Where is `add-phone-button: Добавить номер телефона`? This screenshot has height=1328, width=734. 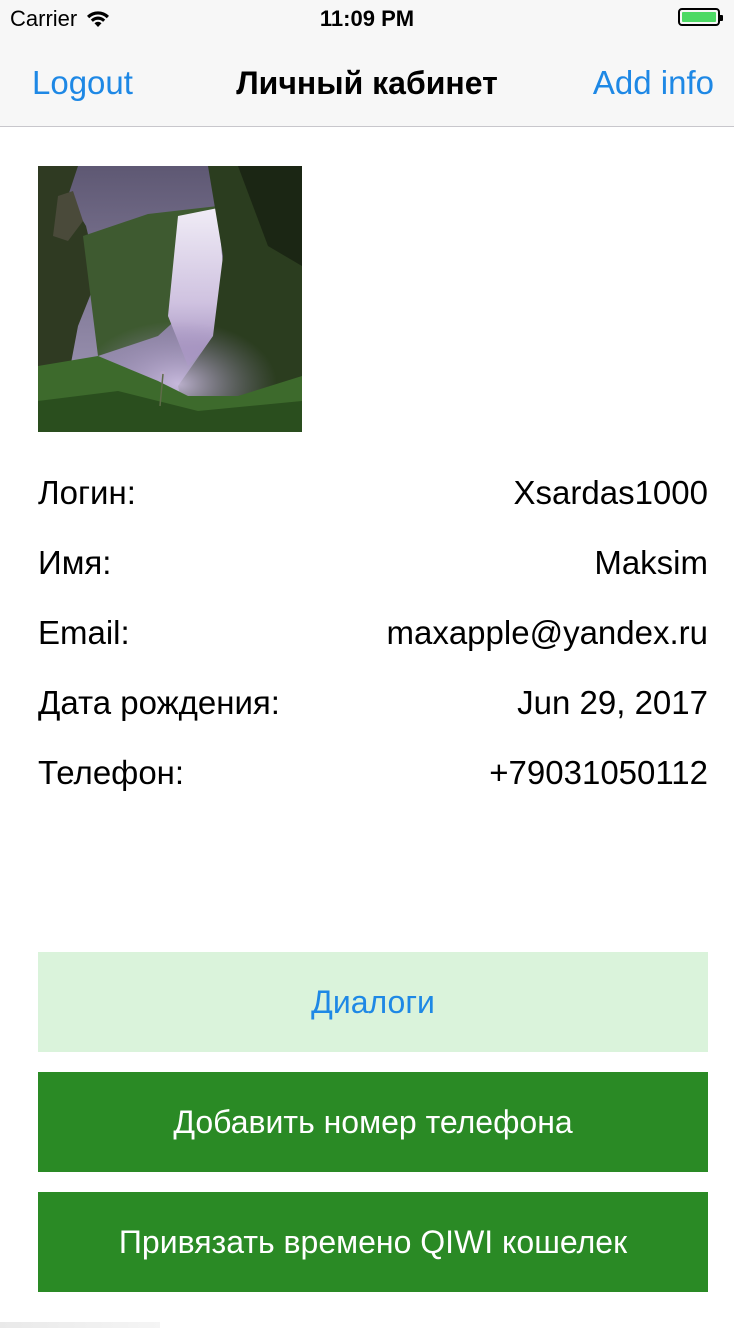
add-phone-button: Добавить номер телефона is located at coordinates (373, 1122).